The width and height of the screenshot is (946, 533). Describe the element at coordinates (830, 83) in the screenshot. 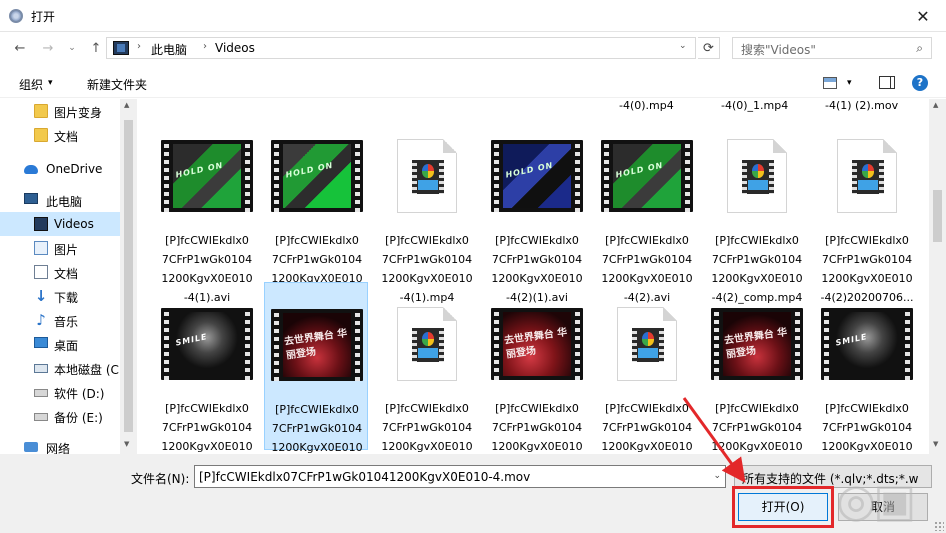

I see `view-options-icon` at that location.